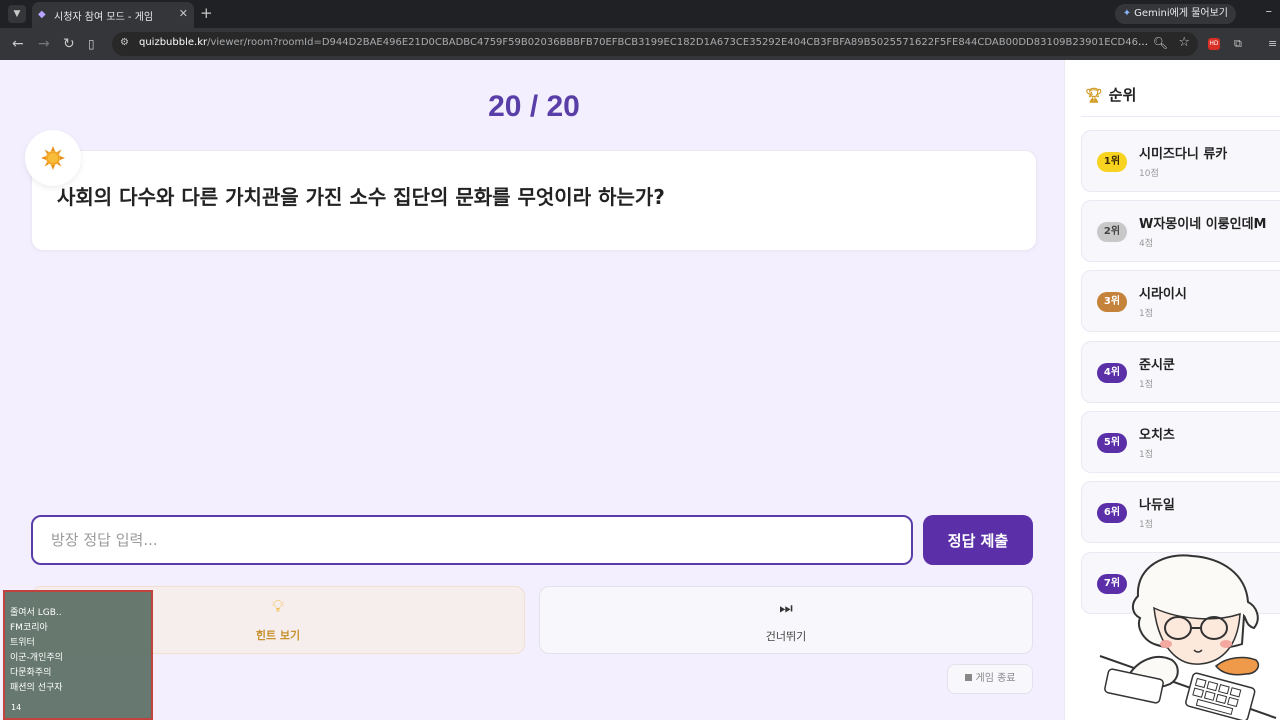 This screenshot has width=1280, height=720. Describe the element at coordinates (1149, 174) in the screenshot. I see `player-score: 10점` at that location.